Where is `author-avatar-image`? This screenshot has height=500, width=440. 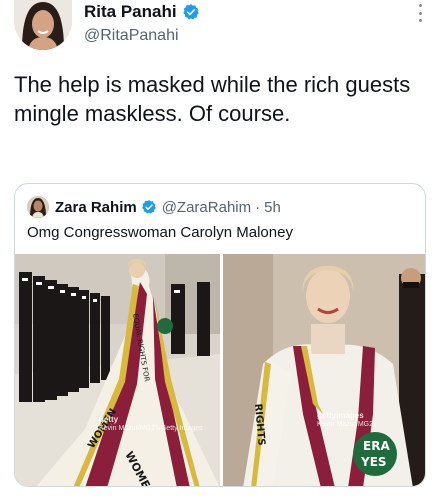 author-avatar-image is located at coordinates (43, 25).